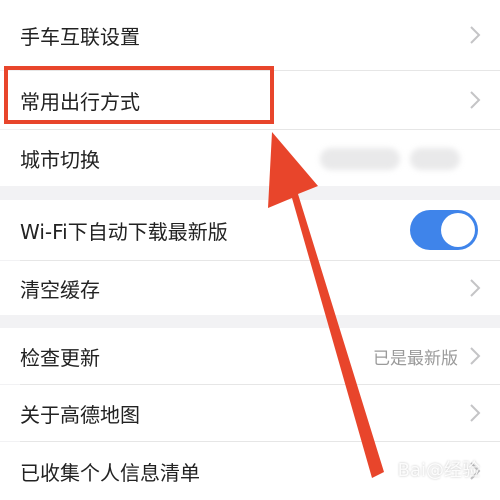  I want to click on watermark: Bai@经验, so click(438, 470).